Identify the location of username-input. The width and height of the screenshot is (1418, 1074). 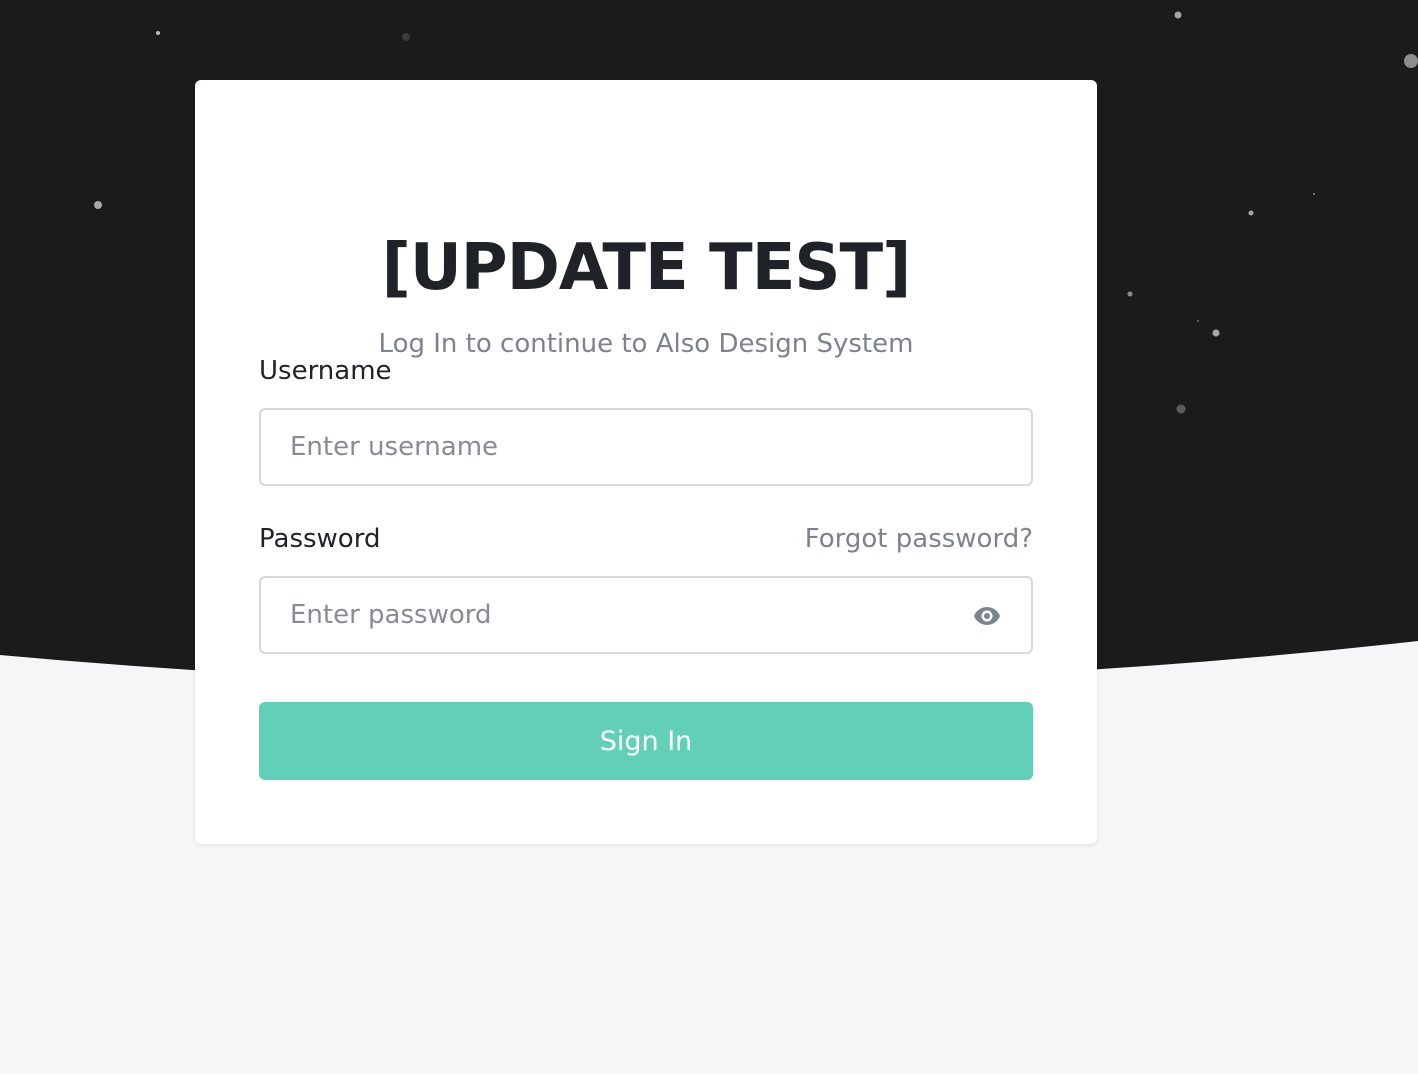
(646, 447).